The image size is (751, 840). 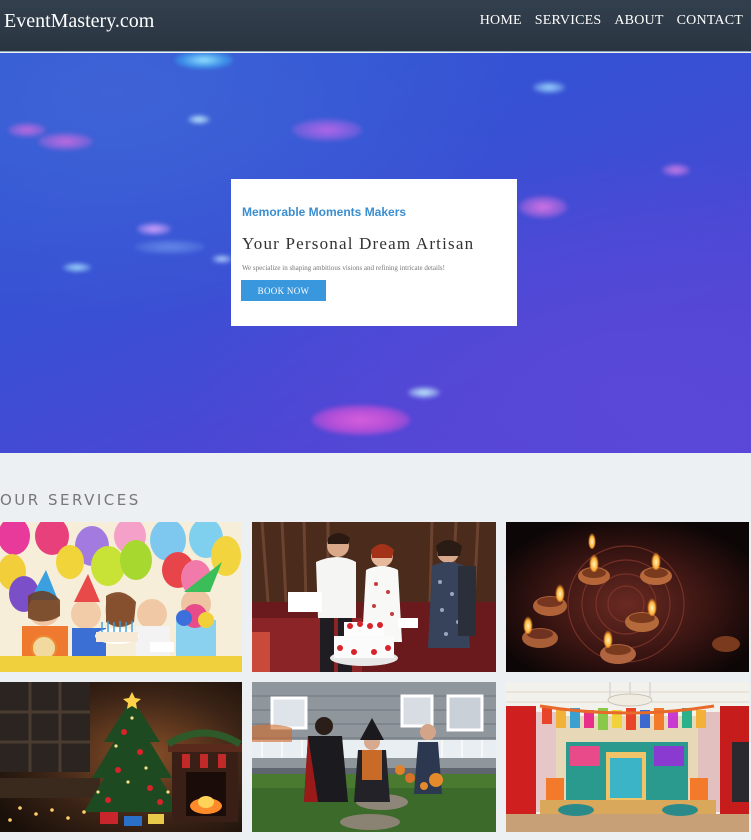 I want to click on diwali-diya-picture, so click(x=627, y=597).